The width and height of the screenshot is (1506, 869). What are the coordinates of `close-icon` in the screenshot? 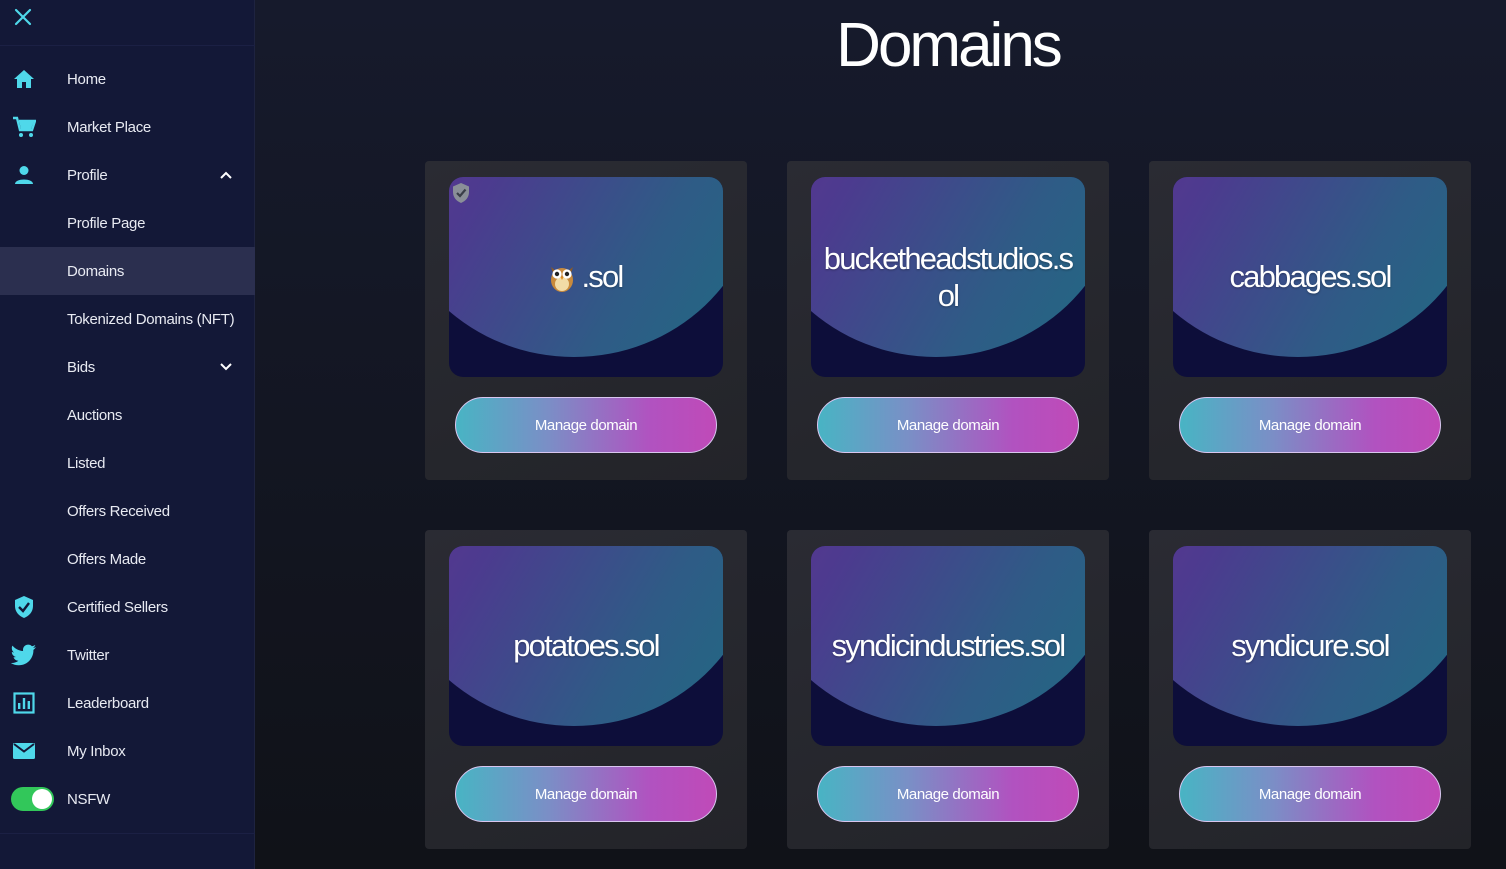 It's located at (23, 17).